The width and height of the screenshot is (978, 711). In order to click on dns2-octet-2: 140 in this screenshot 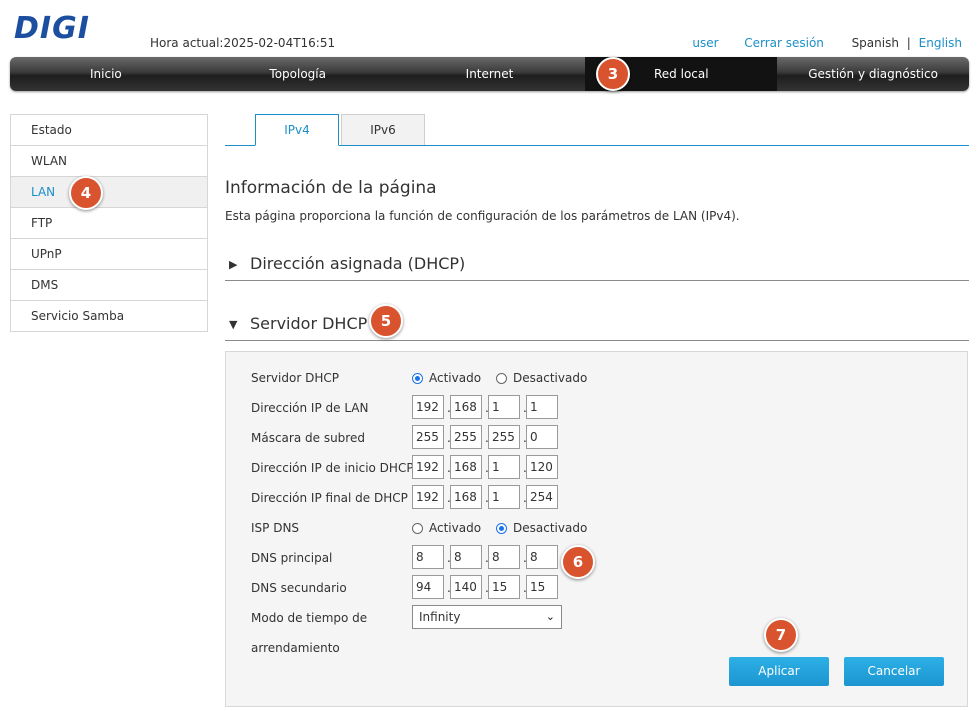, I will do `click(466, 587)`.